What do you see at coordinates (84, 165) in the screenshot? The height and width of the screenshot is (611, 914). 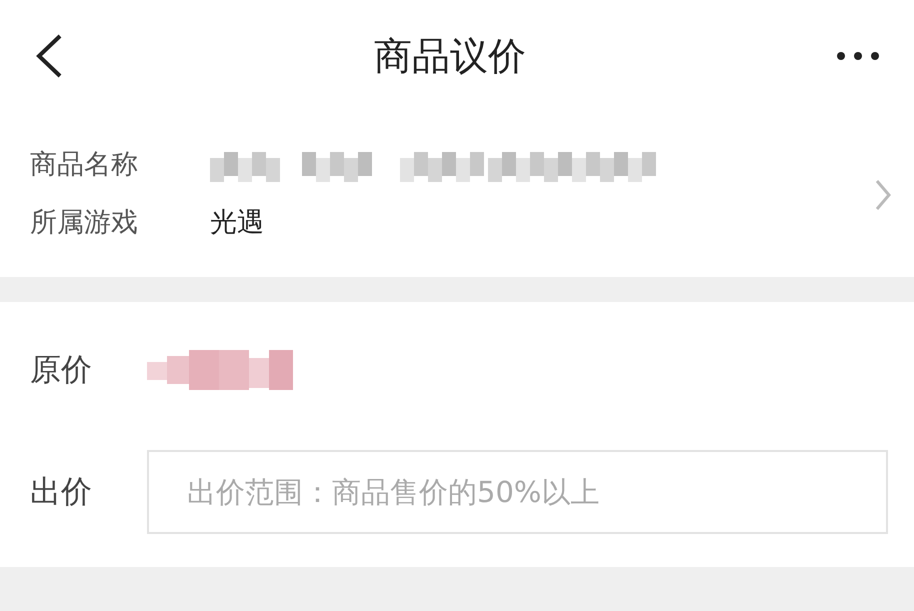 I see `field-label: 商品名称` at bounding box center [84, 165].